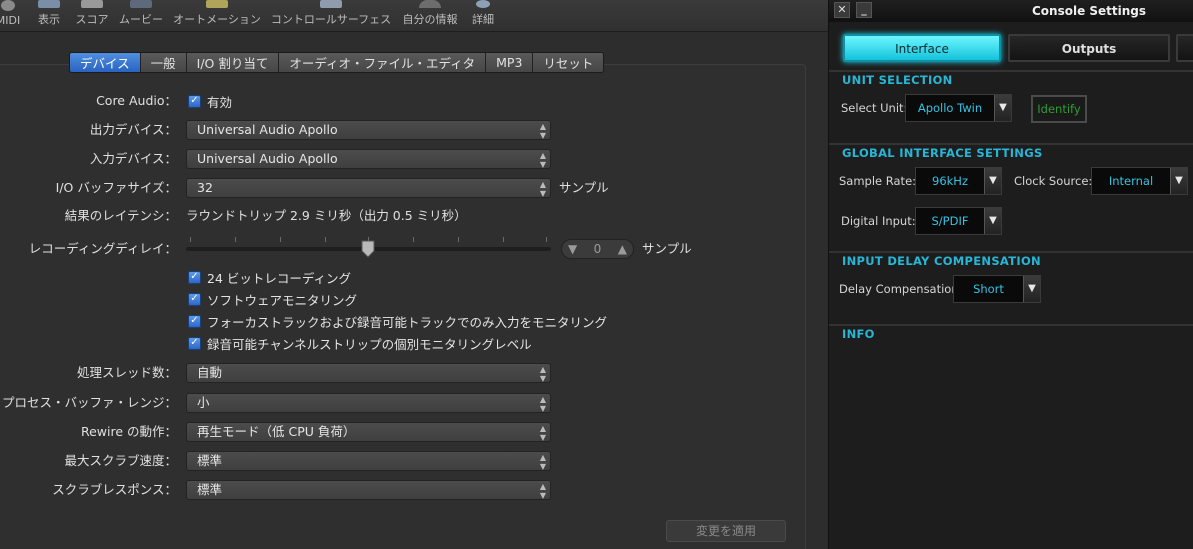 The width and height of the screenshot is (1193, 549). I want to click on apply-changes-button: 変更を適用, so click(726, 531).